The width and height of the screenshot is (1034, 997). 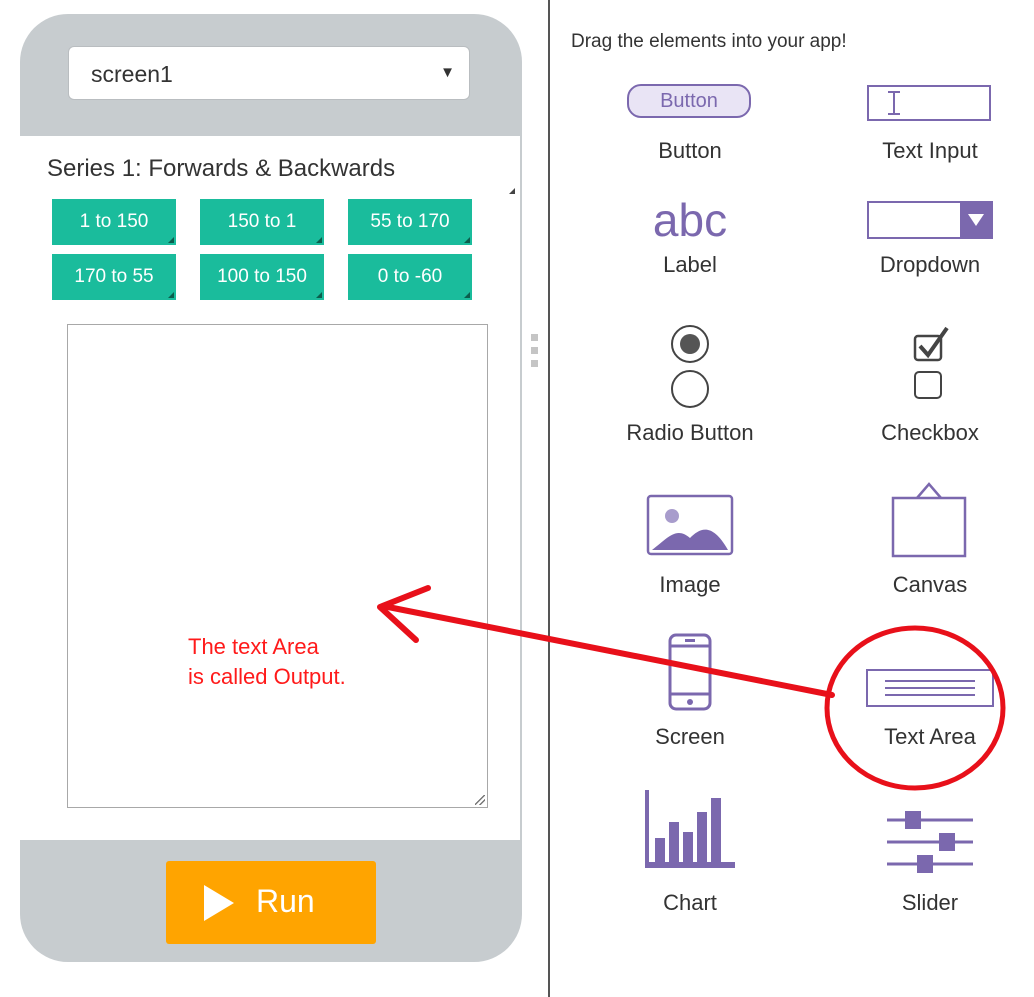 I want to click on button-label: 170 to 55, so click(x=114, y=276).